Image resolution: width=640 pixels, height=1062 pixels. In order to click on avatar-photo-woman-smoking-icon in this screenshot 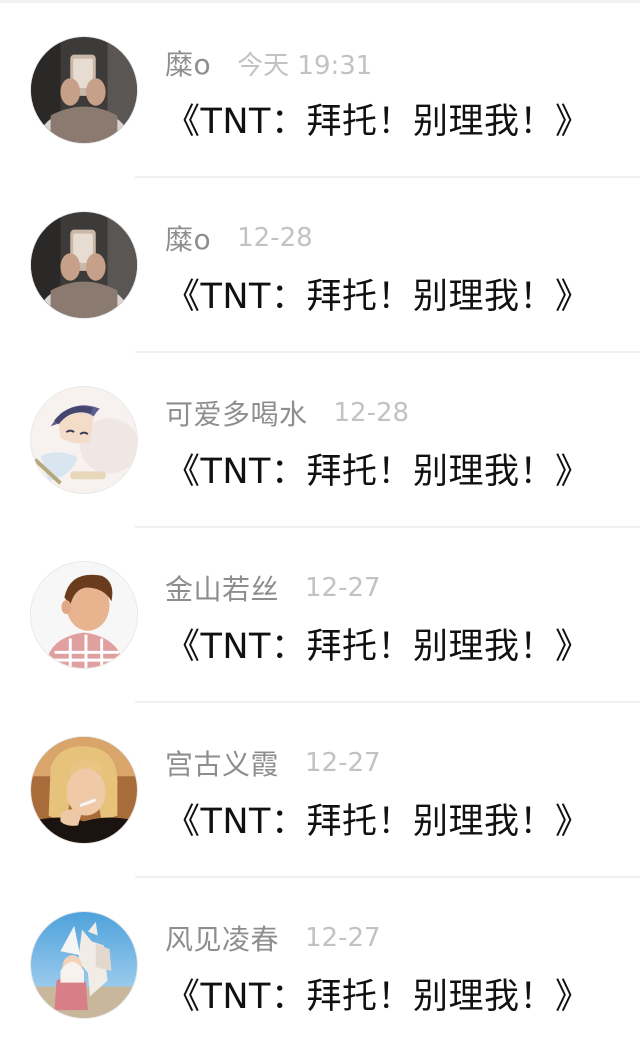, I will do `click(84, 790)`.